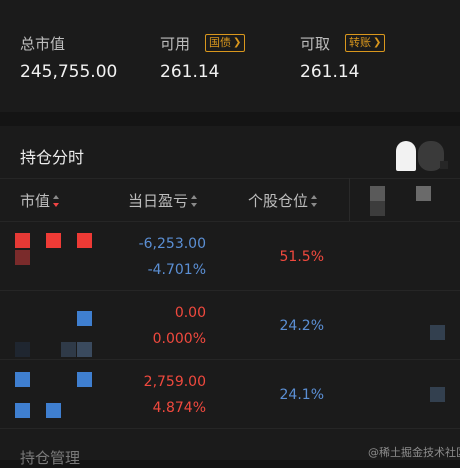 Image resolution: width=460 pixels, height=468 pixels. What do you see at coordinates (50, 457) in the screenshot?
I see `holdings-manage-link: 持仓管理` at bounding box center [50, 457].